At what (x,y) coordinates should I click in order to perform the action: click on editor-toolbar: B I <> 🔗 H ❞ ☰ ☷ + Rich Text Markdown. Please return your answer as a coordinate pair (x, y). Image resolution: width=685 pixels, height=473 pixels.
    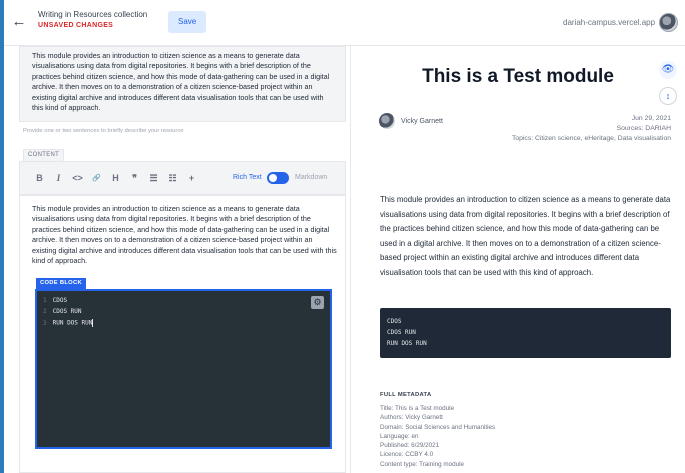
    Looking at the image, I should click on (182, 178).